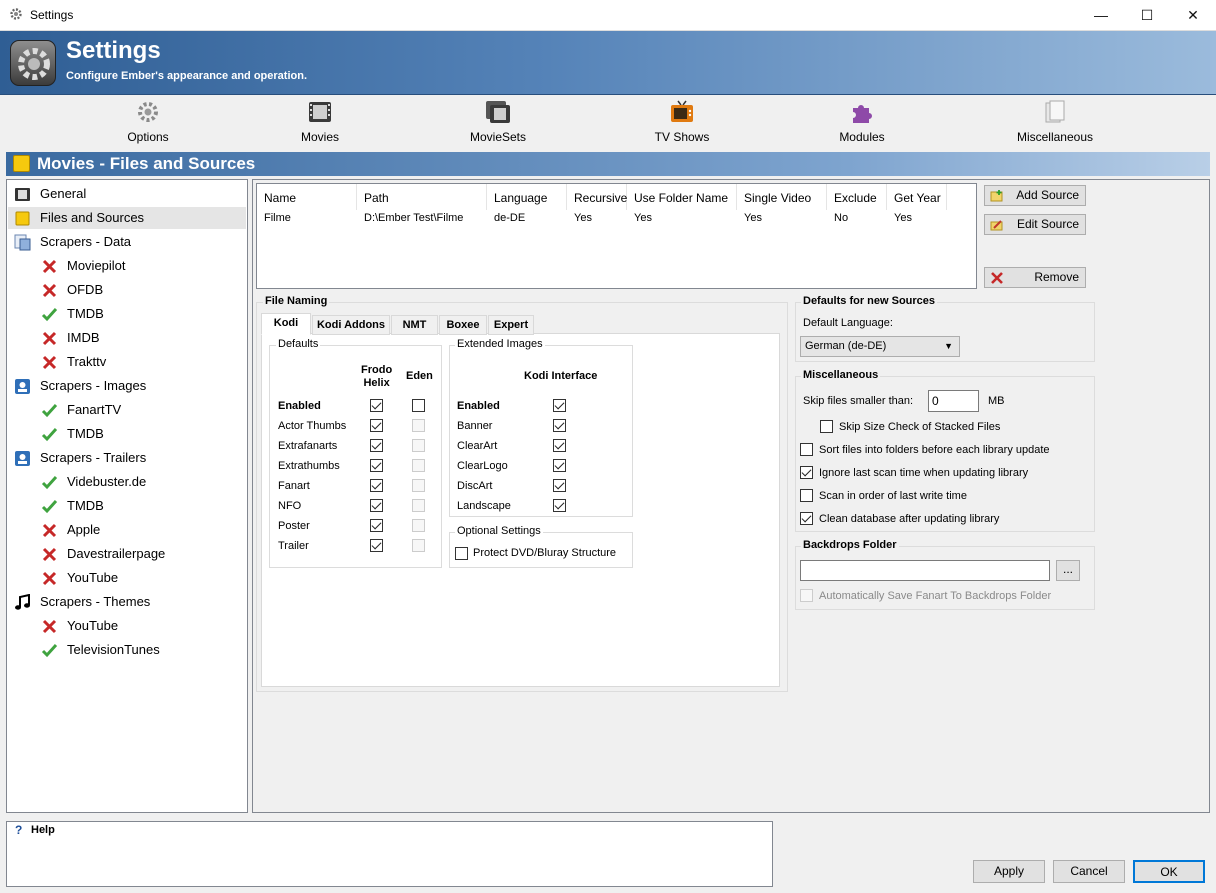 The image size is (1216, 893). I want to click on ok-button: OK, so click(1169, 871).